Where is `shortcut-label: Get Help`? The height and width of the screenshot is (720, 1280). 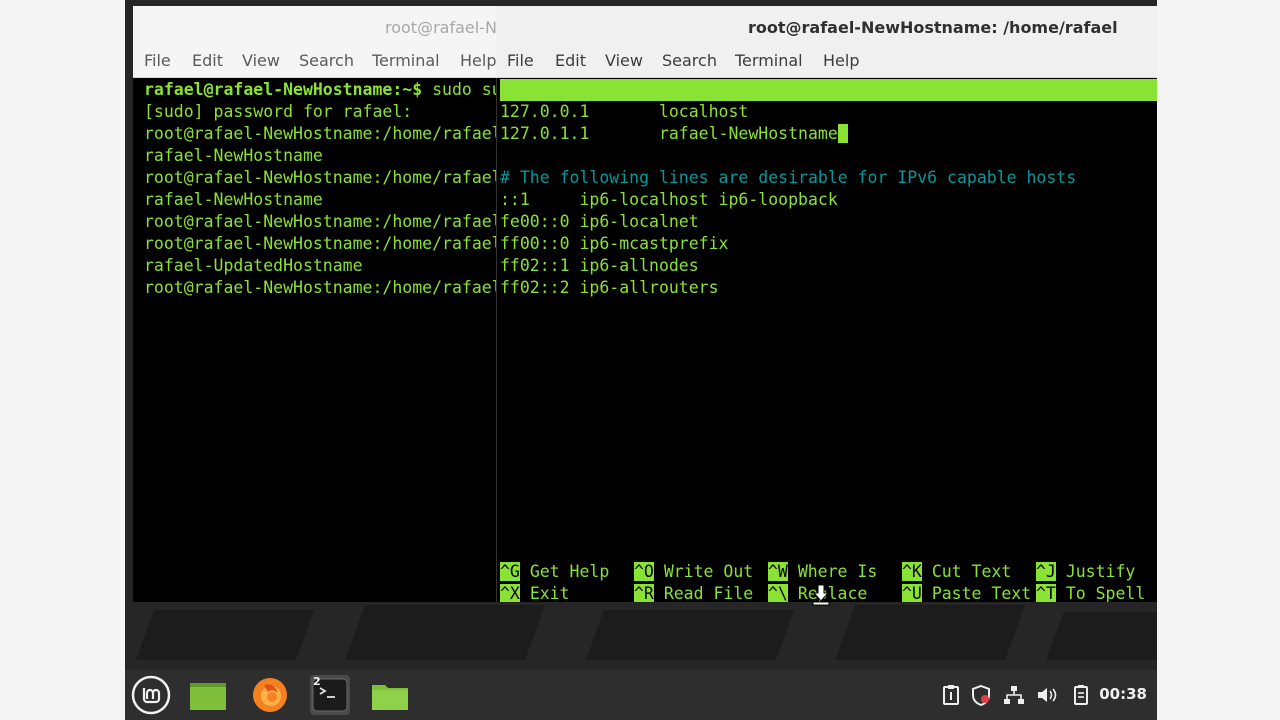 shortcut-label: Get Help is located at coordinates (569, 571).